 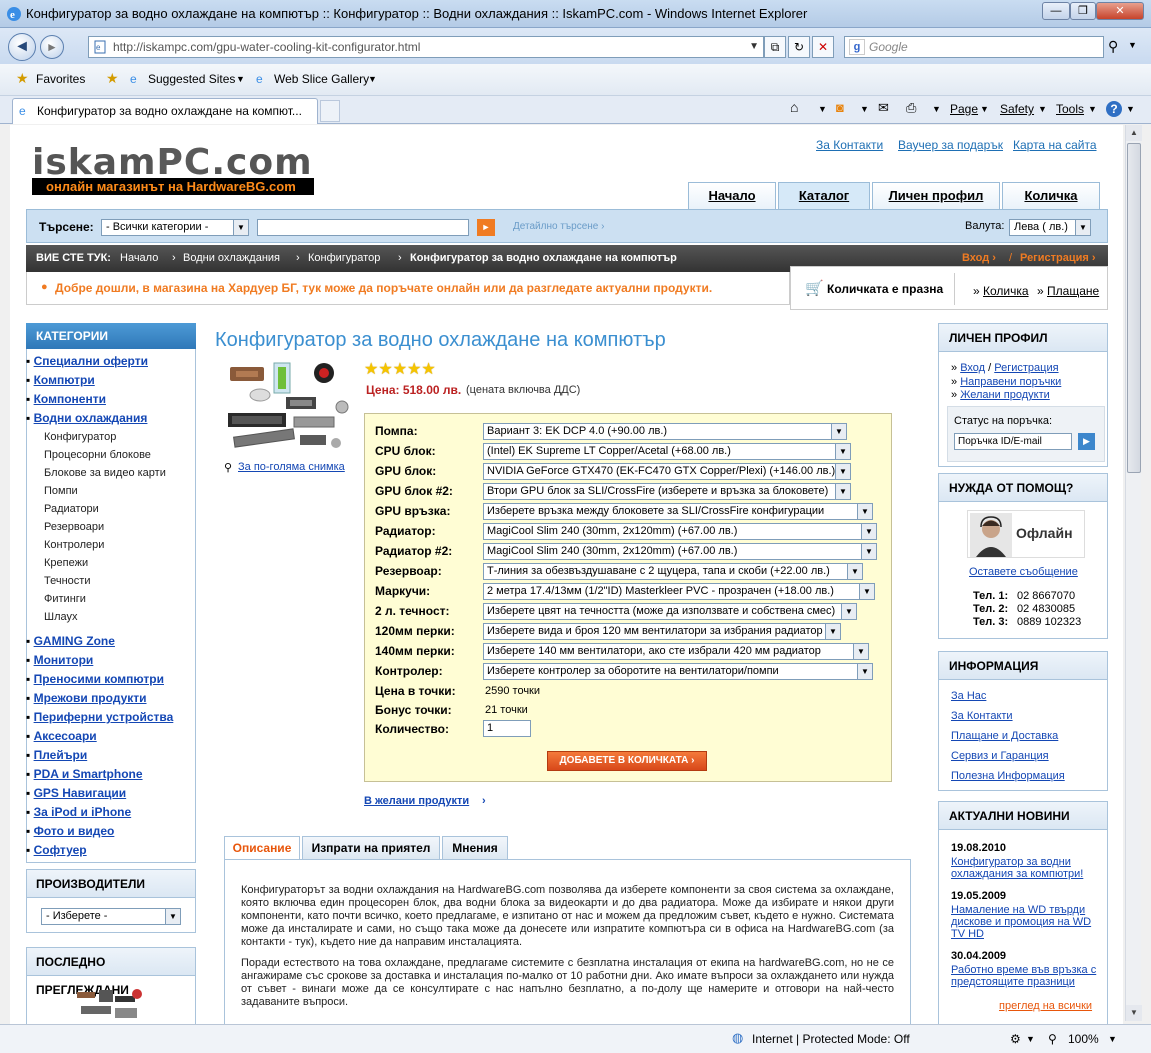 What do you see at coordinates (1086, 441) in the screenshot?
I see `order-status-go-button: ▶` at bounding box center [1086, 441].